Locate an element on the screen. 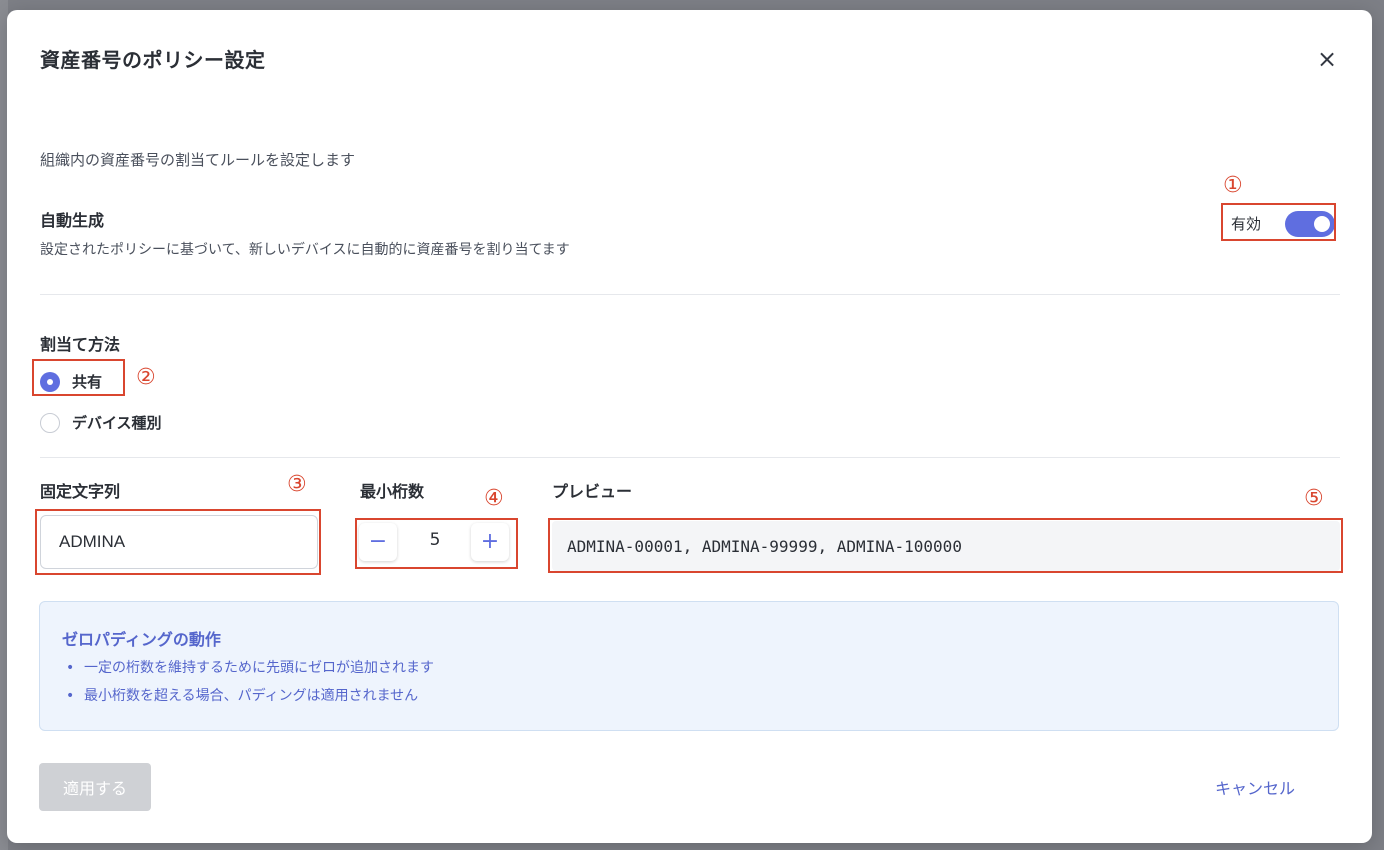  min-digits-label: 最小桁数 is located at coordinates (392, 491).